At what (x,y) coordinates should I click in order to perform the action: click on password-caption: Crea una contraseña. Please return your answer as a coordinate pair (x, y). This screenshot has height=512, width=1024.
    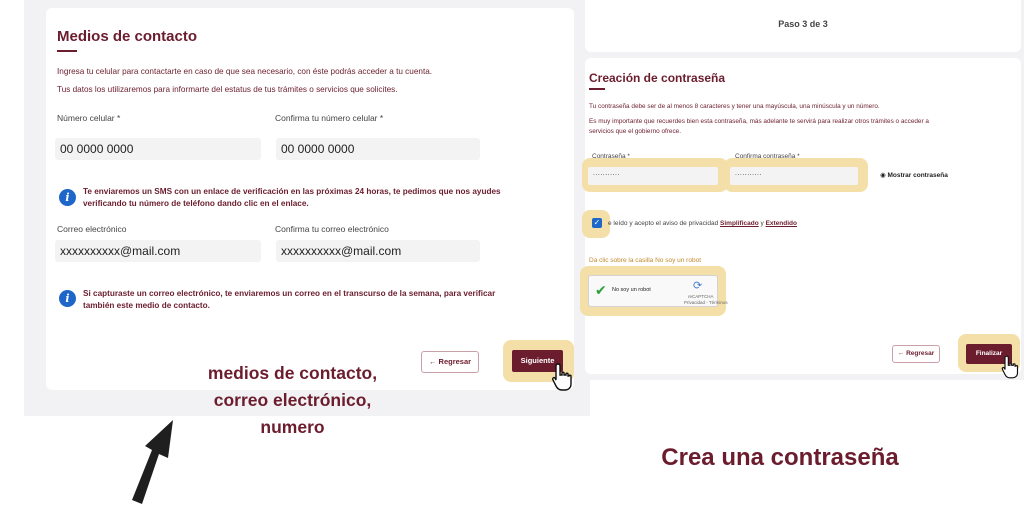
    Looking at the image, I should click on (780, 457).